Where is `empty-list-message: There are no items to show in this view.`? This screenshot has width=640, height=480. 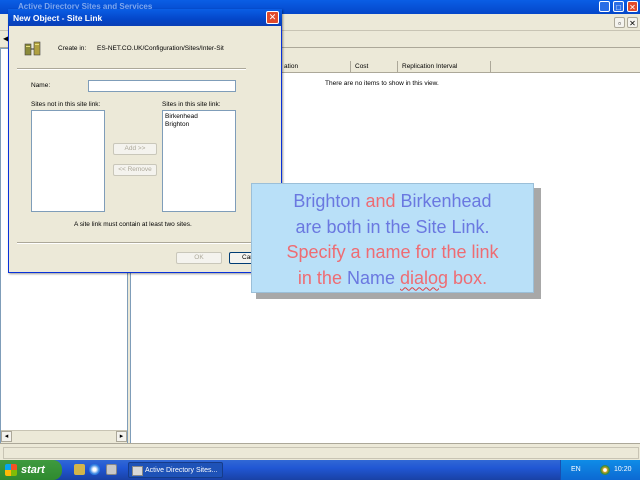 empty-list-message: There are no items to show in this view. is located at coordinates (382, 83).